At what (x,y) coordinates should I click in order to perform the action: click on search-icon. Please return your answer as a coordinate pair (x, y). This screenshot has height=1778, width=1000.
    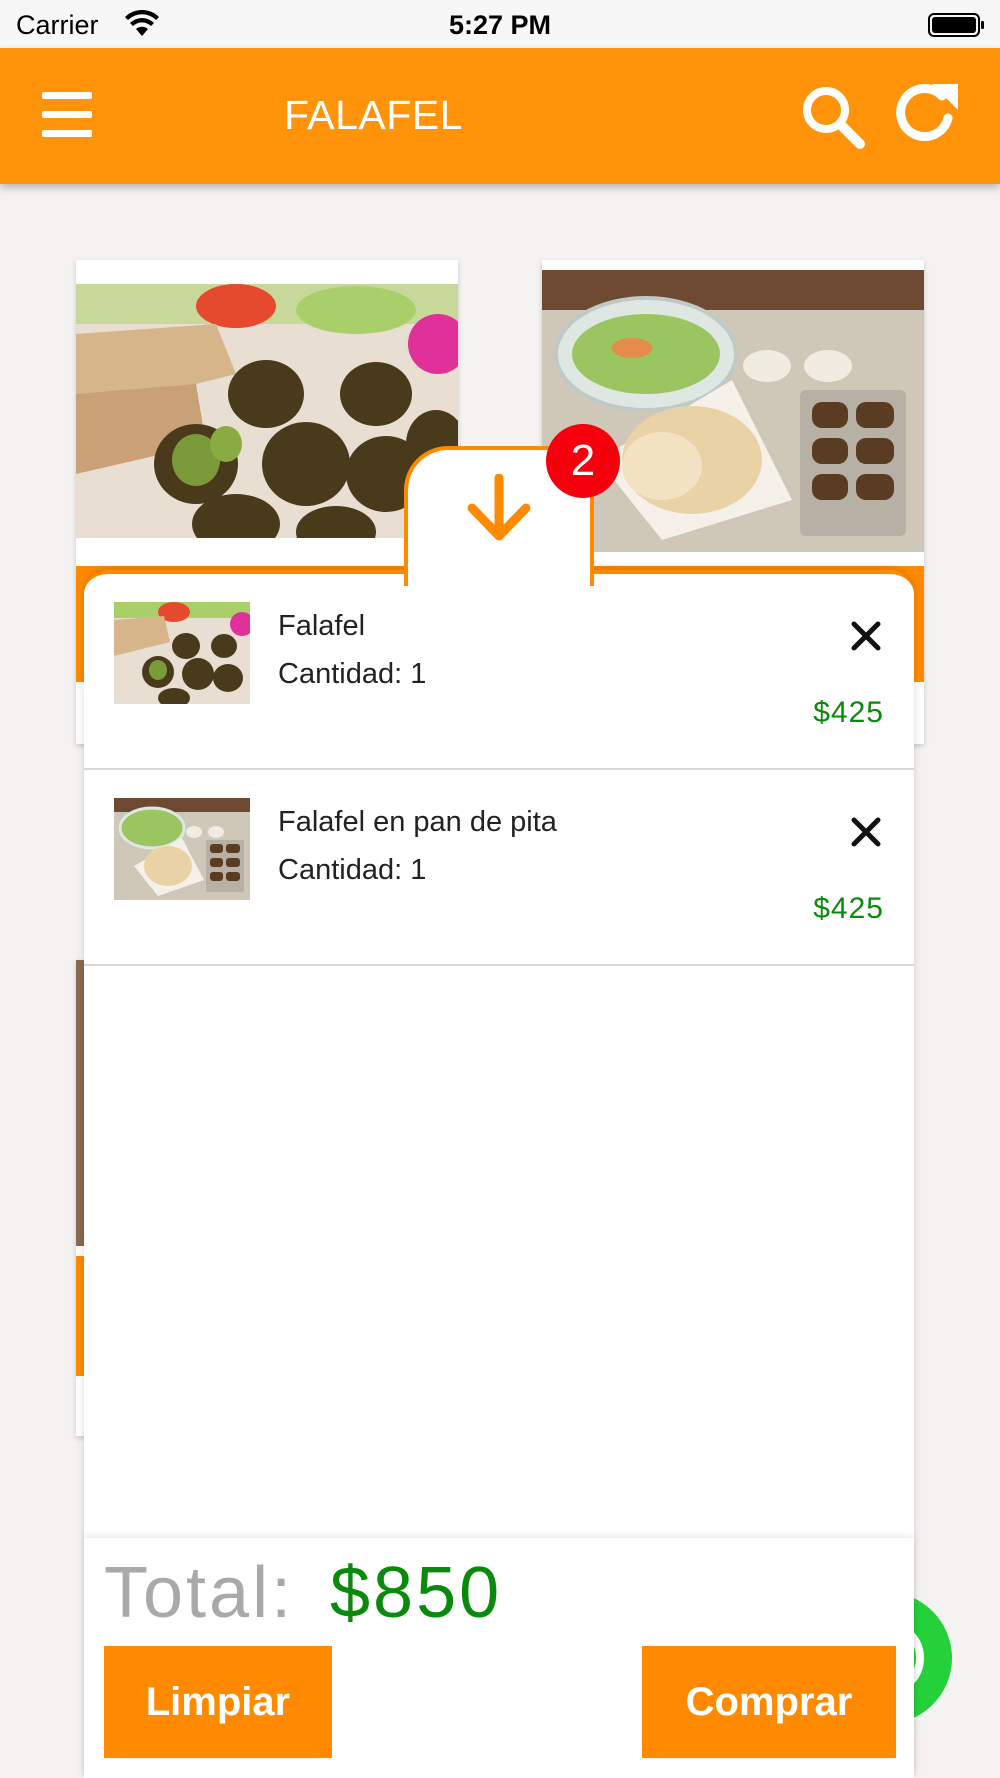
    Looking at the image, I should click on (833, 117).